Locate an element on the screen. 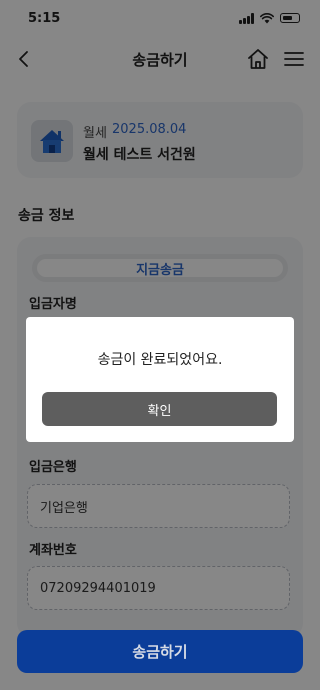  confirm-button: 확인 is located at coordinates (159, 409).